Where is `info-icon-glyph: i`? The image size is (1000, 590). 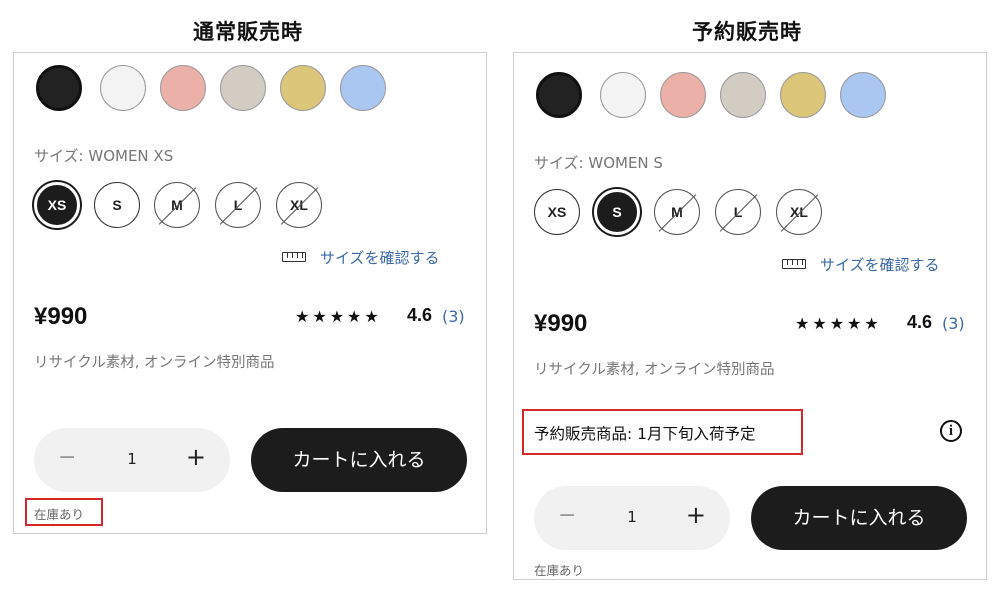
info-icon-glyph: i is located at coordinates (951, 431).